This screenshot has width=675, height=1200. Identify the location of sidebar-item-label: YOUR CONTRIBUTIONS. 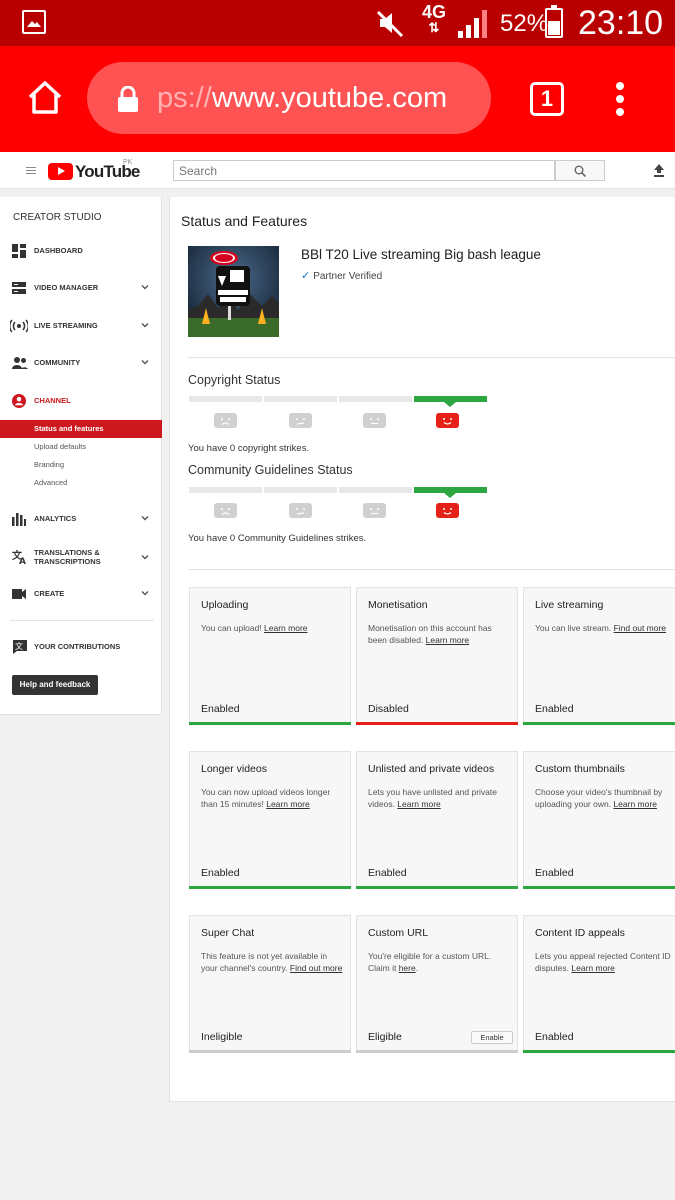
(77, 646).